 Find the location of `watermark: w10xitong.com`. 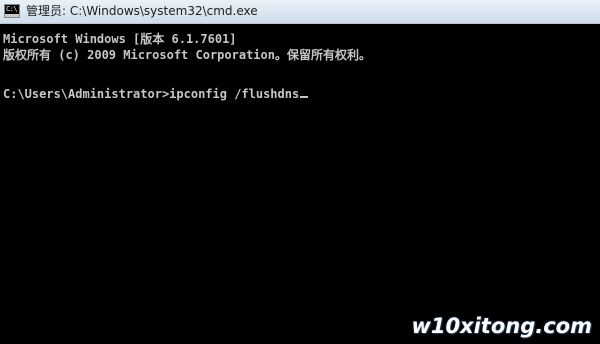

watermark: w10xitong.com is located at coordinates (501, 326).